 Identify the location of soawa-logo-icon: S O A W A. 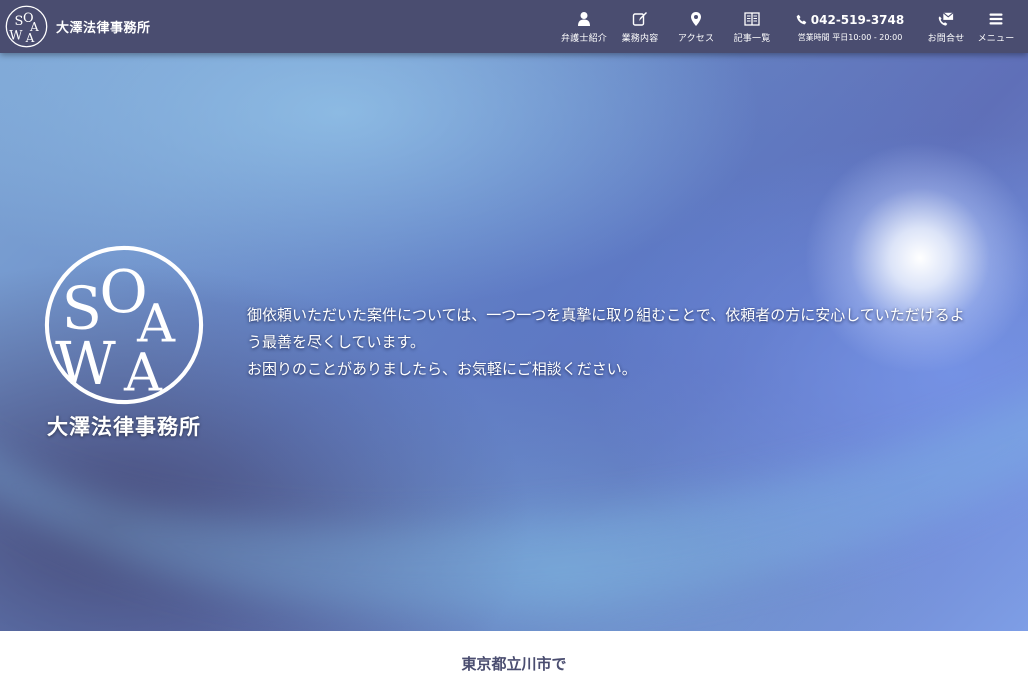
(26, 26).